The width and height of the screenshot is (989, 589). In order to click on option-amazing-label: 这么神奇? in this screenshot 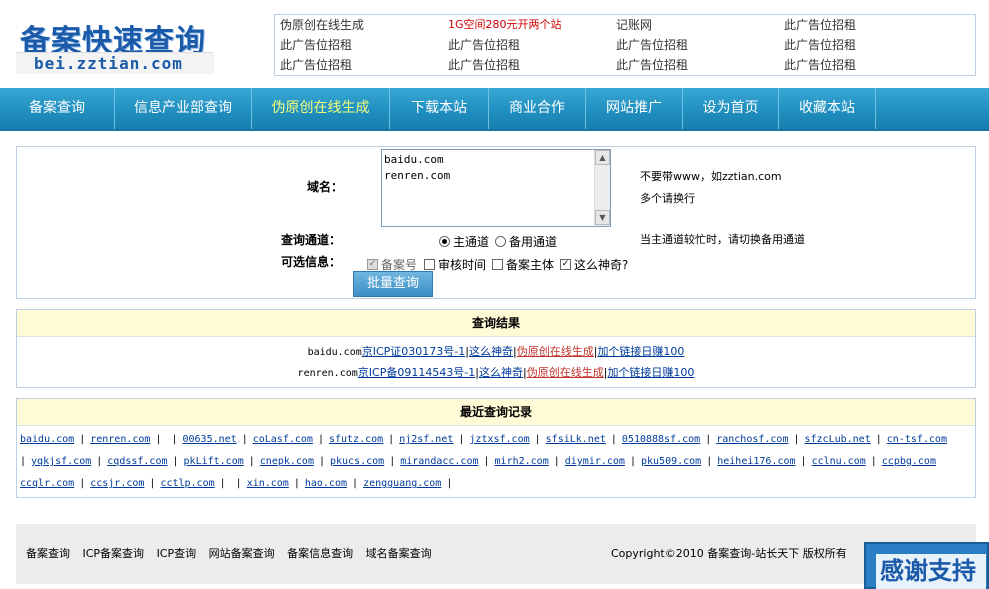, I will do `click(601, 265)`.